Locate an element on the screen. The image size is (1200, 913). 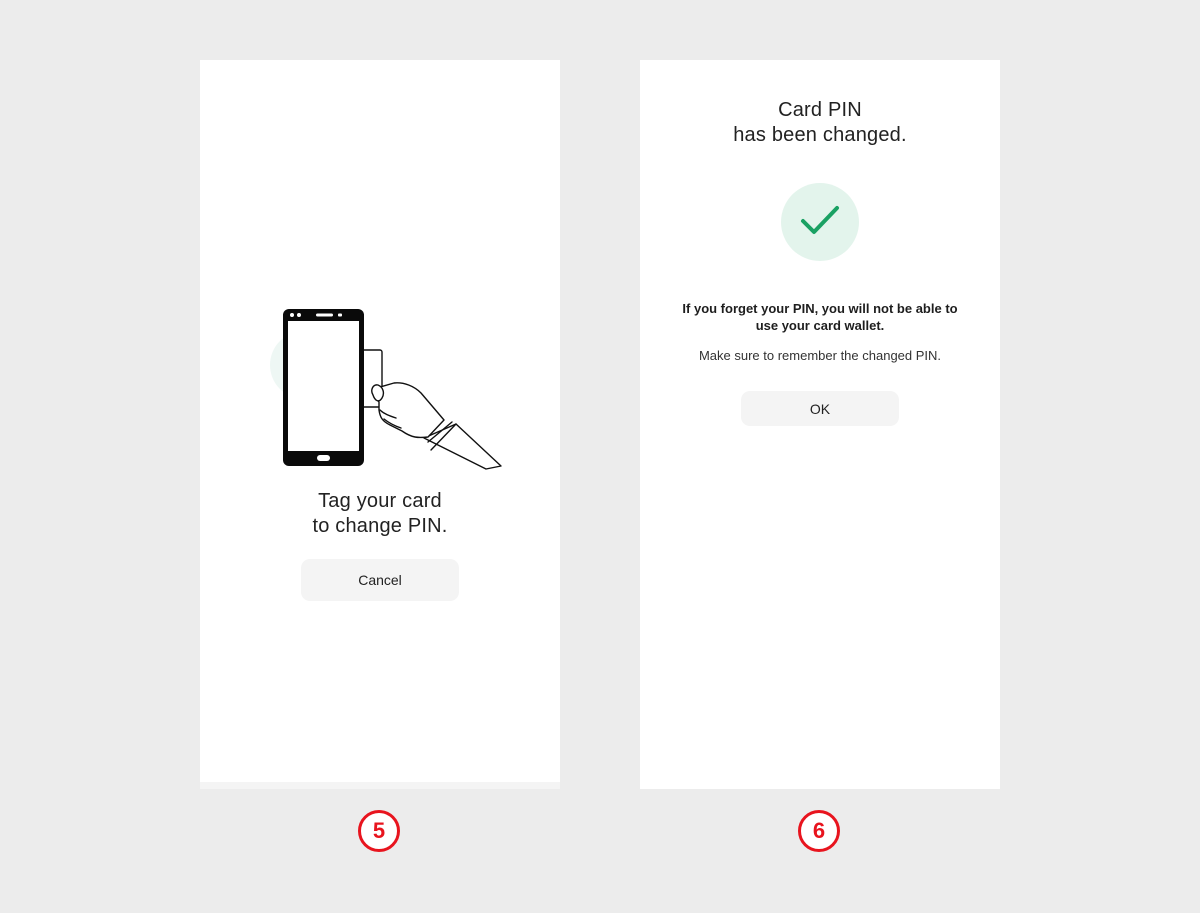
tag-card-title: Tag your card to change PIN. is located at coordinates (380, 514).